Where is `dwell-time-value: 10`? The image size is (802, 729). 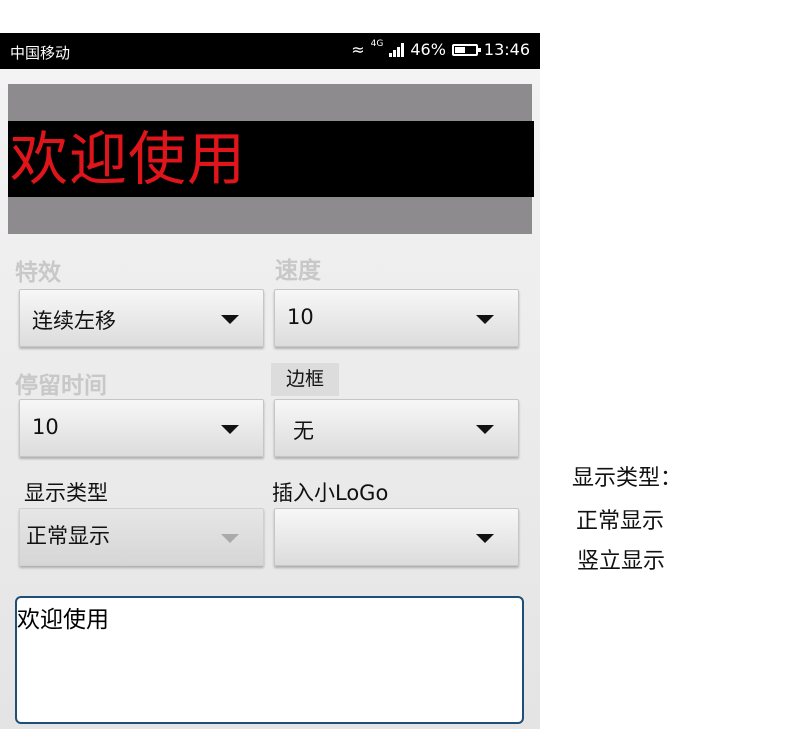 dwell-time-value: 10 is located at coordinates (45, 427).